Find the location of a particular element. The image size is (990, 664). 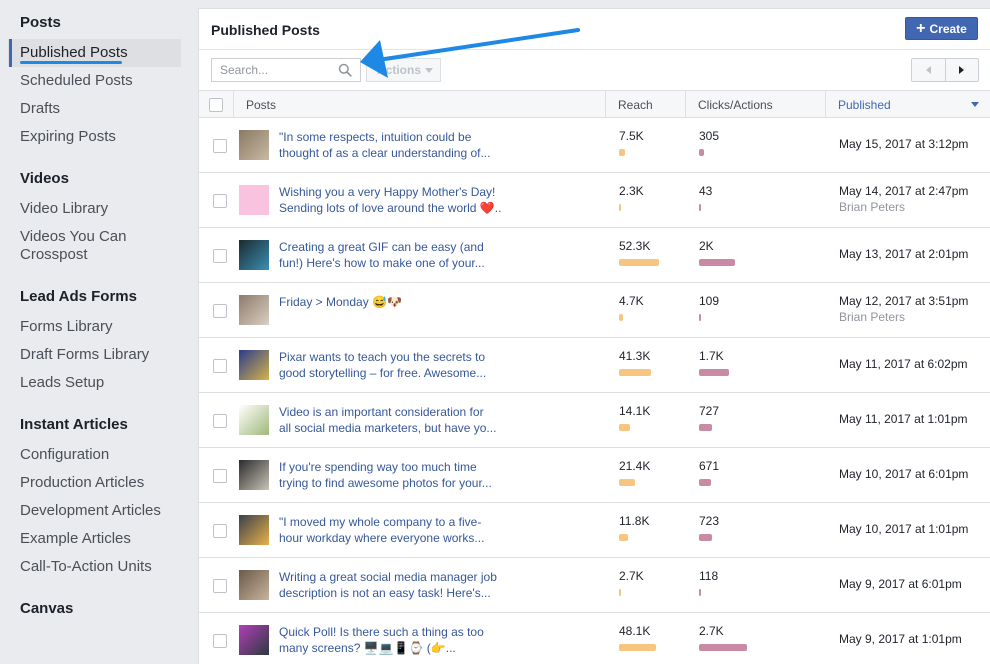

search-input is located at coordinates (272, 70).